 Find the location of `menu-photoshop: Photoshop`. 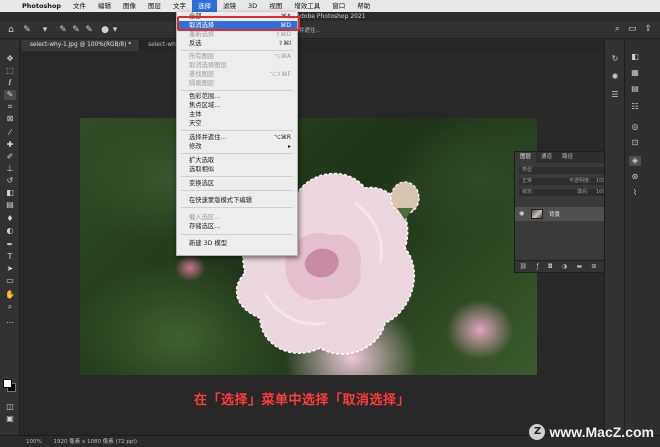

menu-photoshop: Photoshop is located at coordinates (41, 6).